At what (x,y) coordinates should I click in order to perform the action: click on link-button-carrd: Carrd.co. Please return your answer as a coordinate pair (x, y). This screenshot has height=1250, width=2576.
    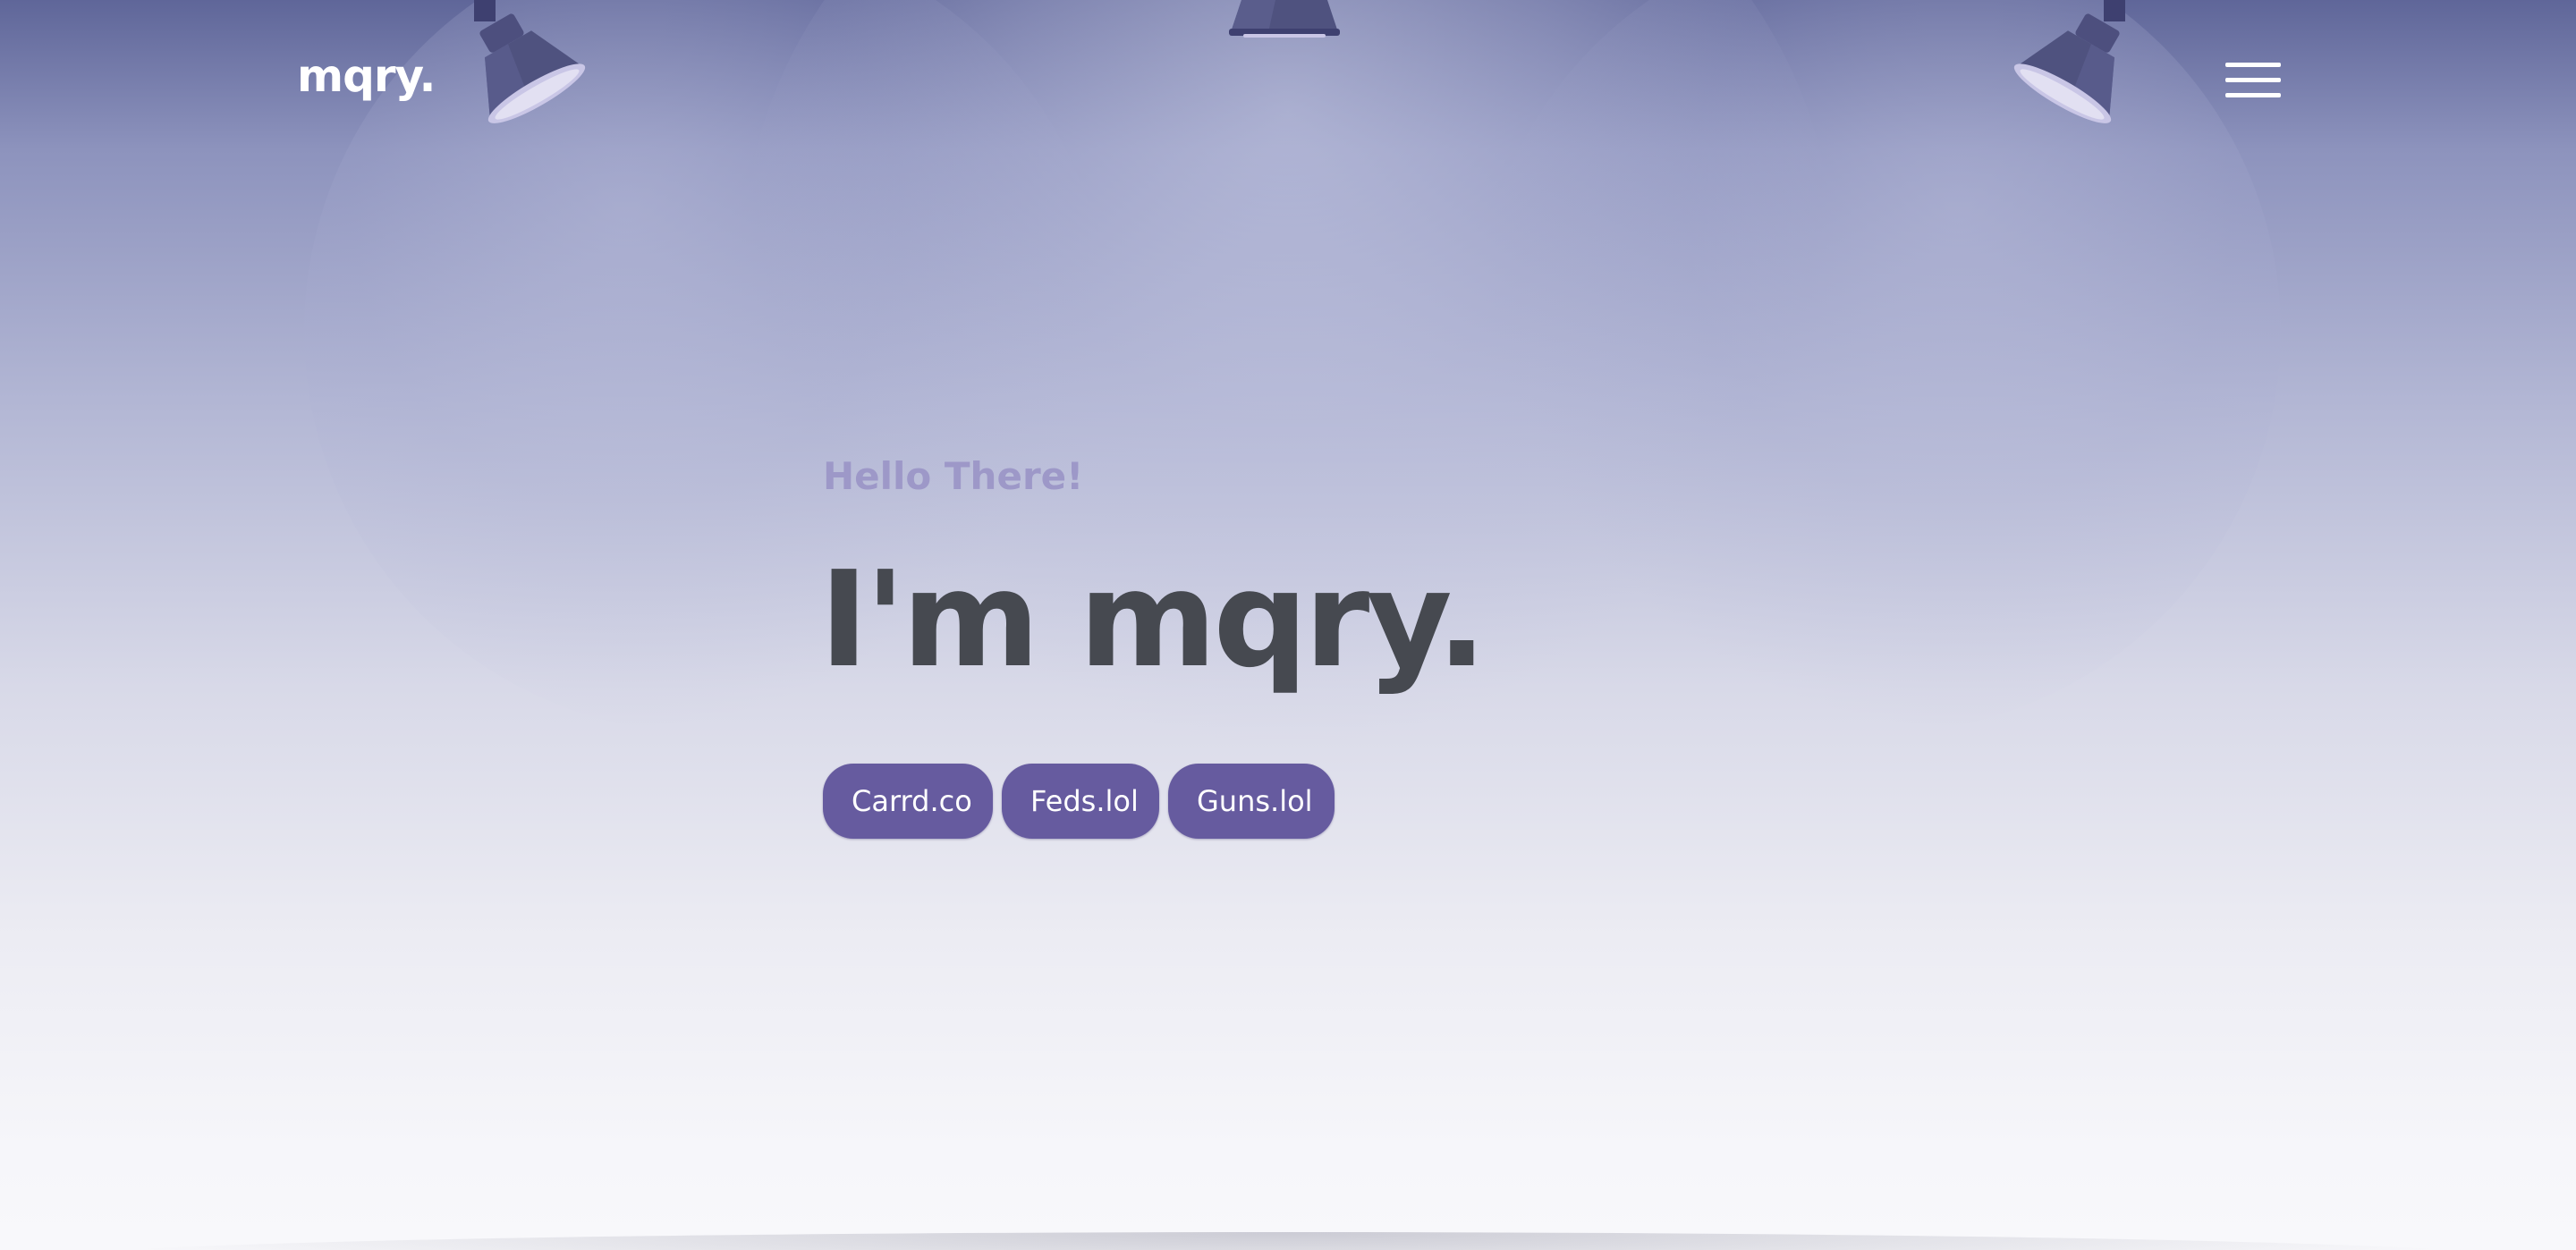
    Looking at the image, I should click on (908, 801).